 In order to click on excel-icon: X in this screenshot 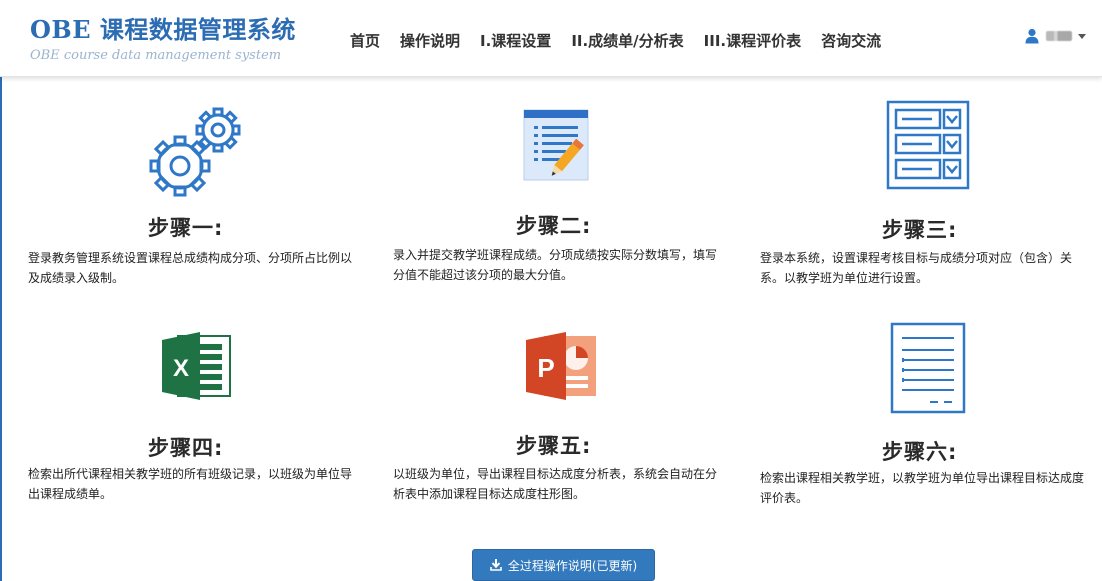, I will do `click(196, 366)`.